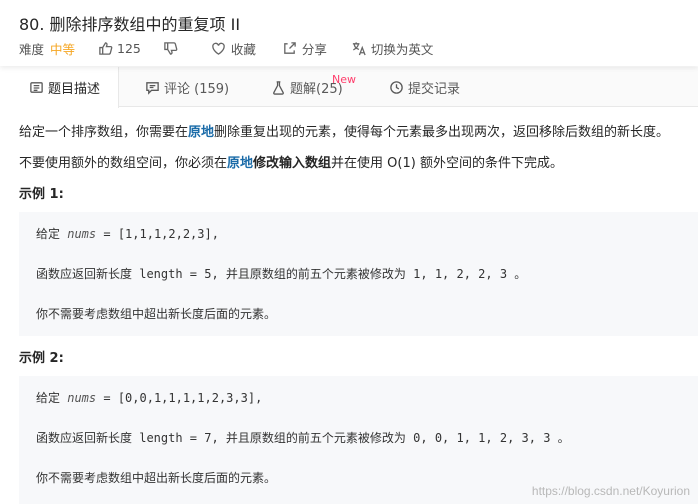 This screenshot has height=504, width=698. I want to click on problem-header: 80. 删除排序数组中的重复项 II 难度 中等 125 收藏 分享 切换为英文, so click(349, 33).